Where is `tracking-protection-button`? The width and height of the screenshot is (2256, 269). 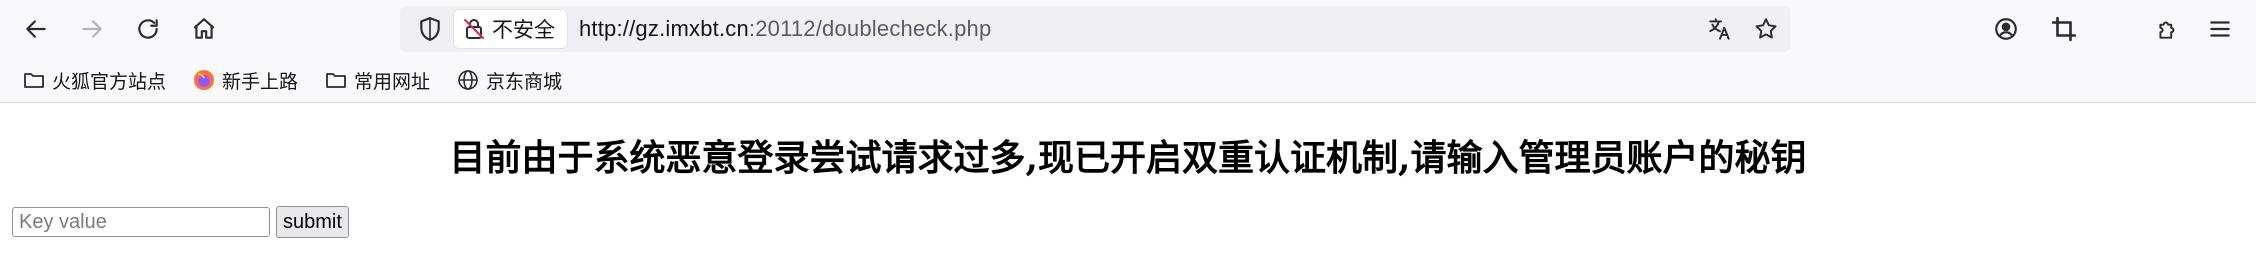
tracking-protection-button is located at coordinates (430, 29).